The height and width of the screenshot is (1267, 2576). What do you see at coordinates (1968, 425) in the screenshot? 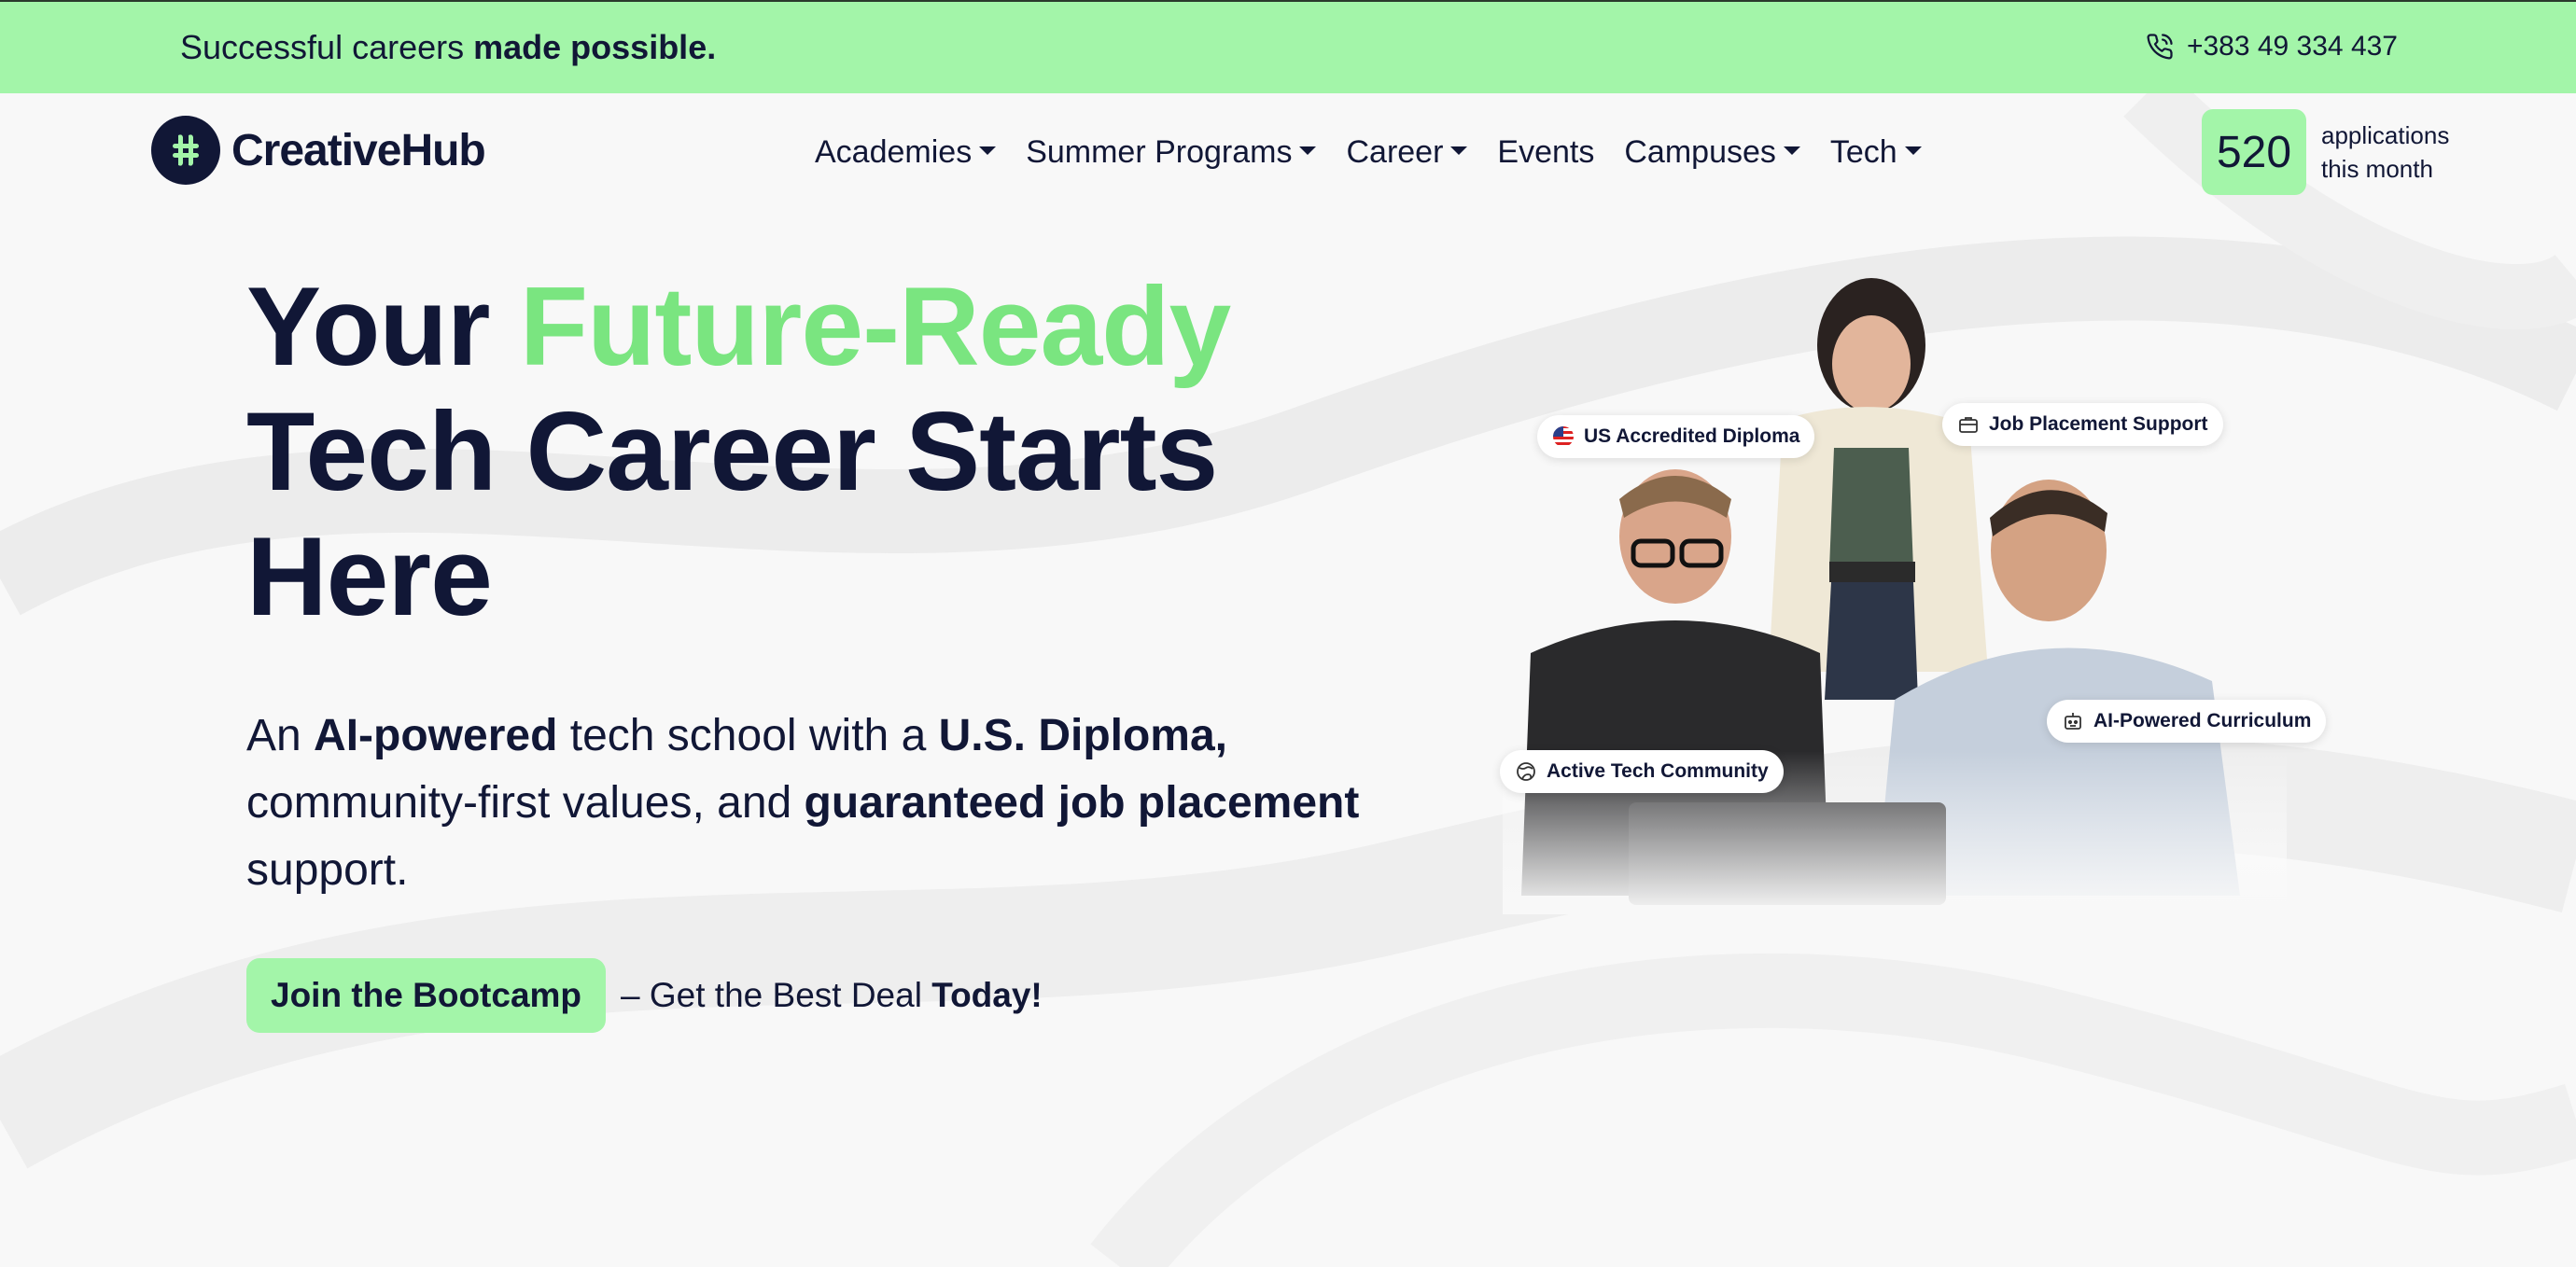
I see `briefcase-icon` at bounding box center [1968, 425].